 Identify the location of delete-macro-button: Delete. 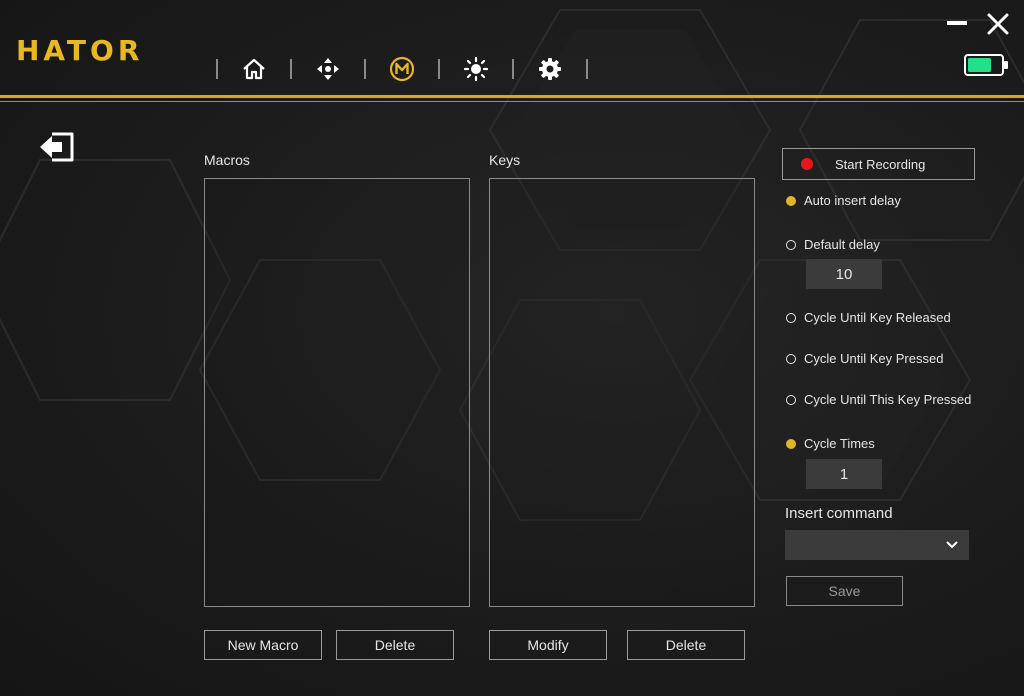
(395, 645).